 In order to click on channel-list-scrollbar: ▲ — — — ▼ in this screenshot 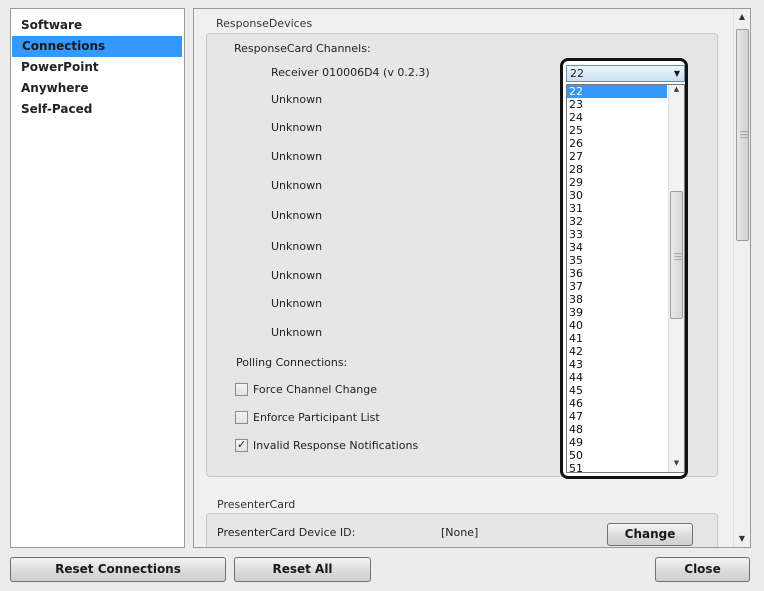, I will do `click(676, 278)`.